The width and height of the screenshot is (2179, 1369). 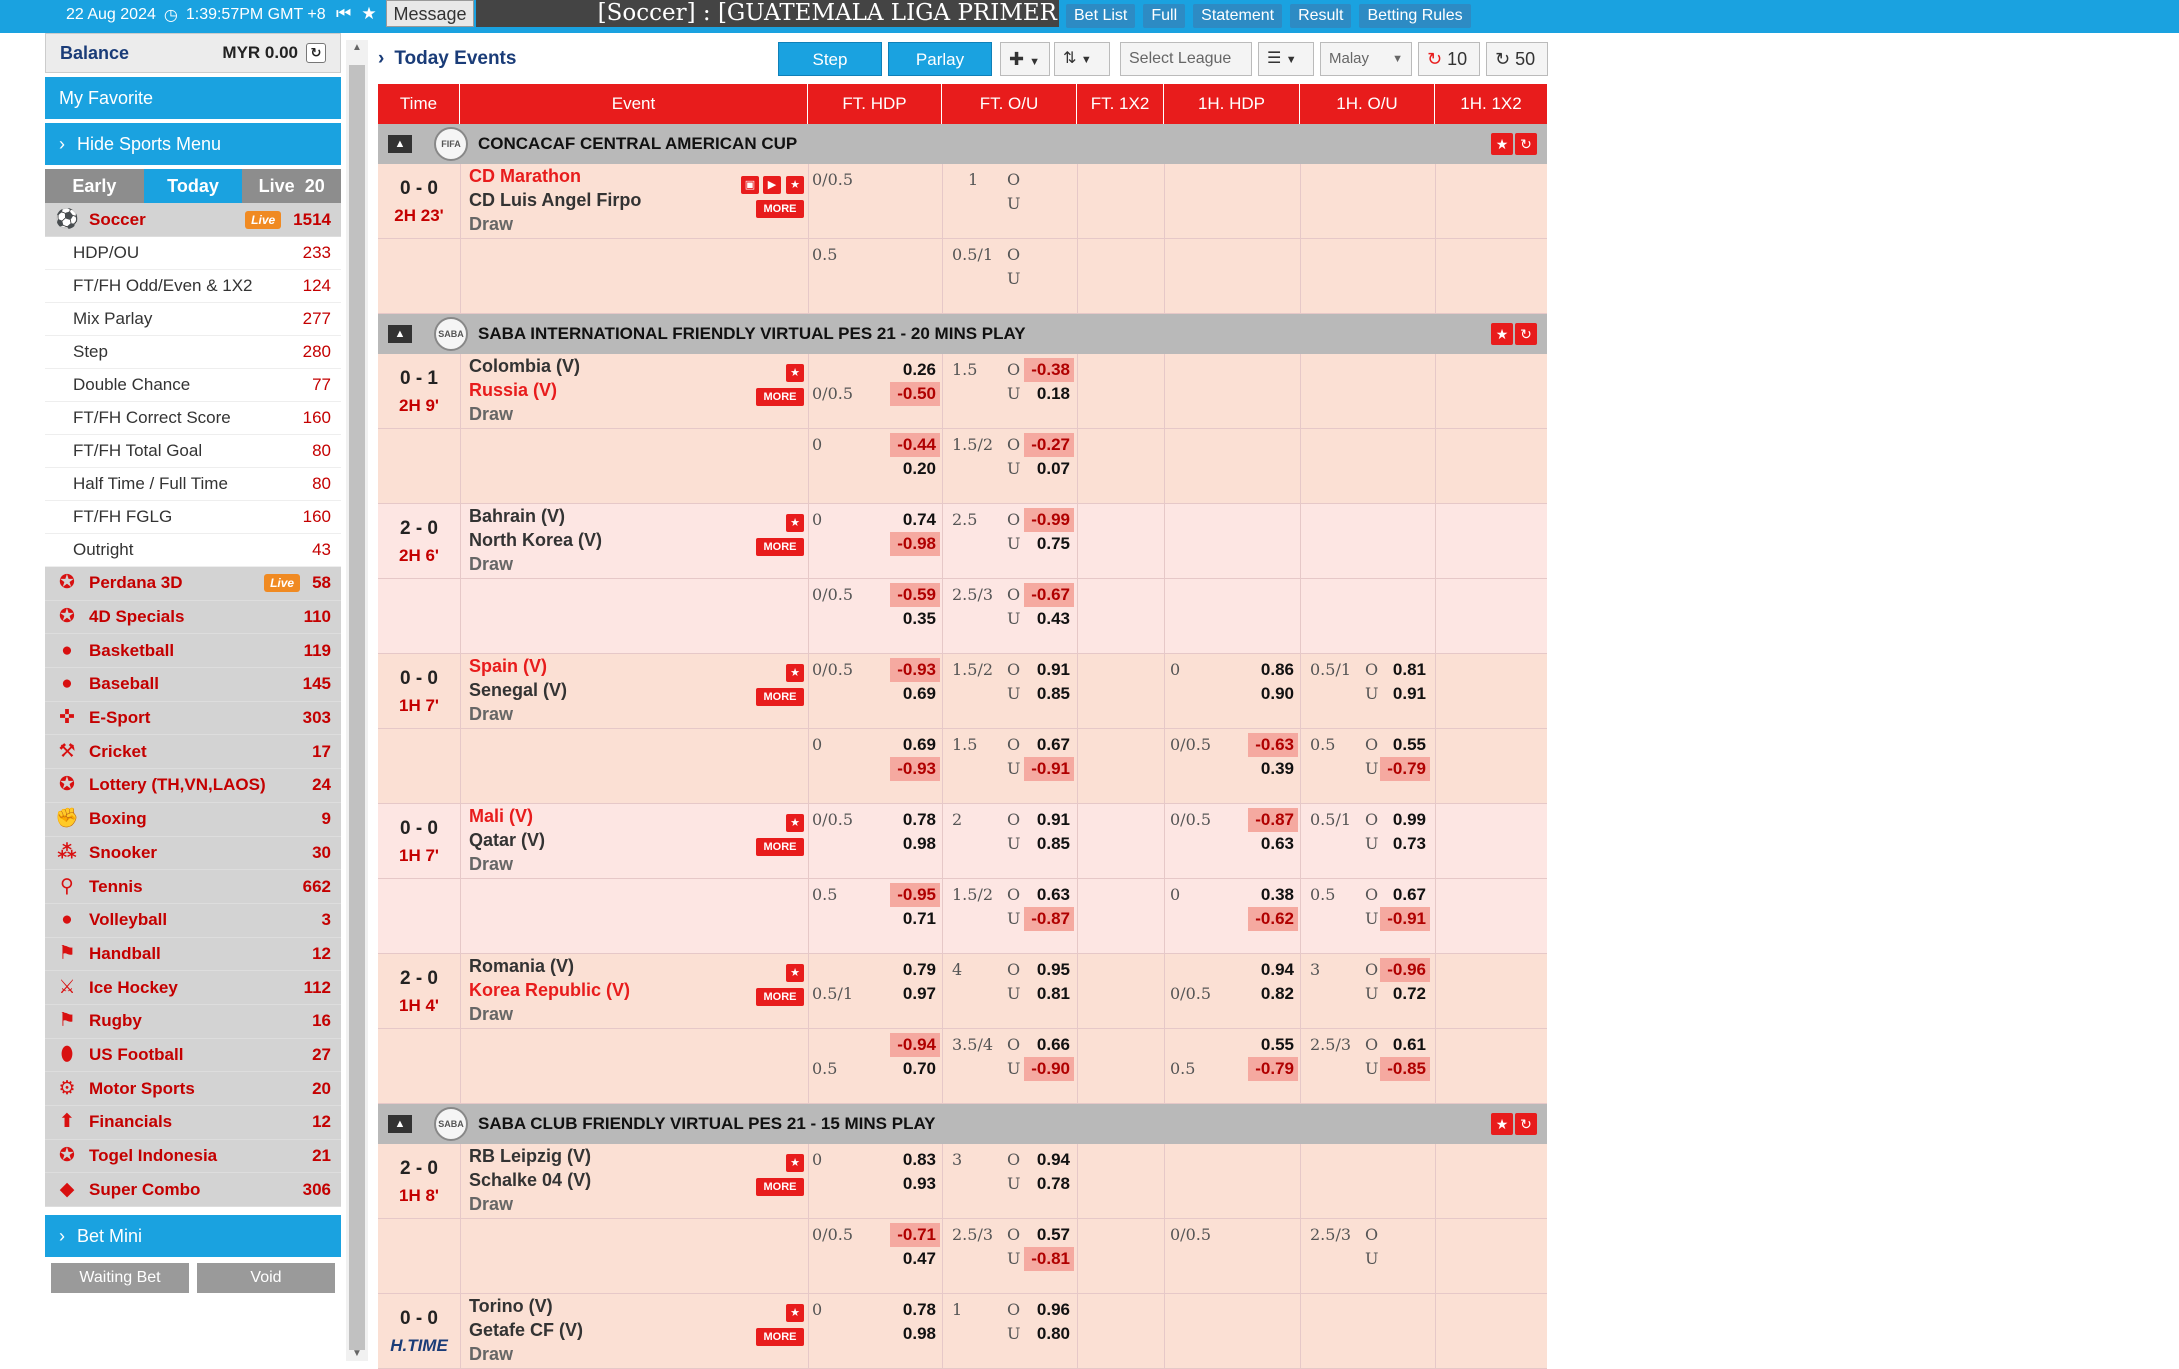 What do you see at coordinates (193, 352) in the screenshot?
I see `soccer-sub-item: Step 280` at bounding box center [193, 352].